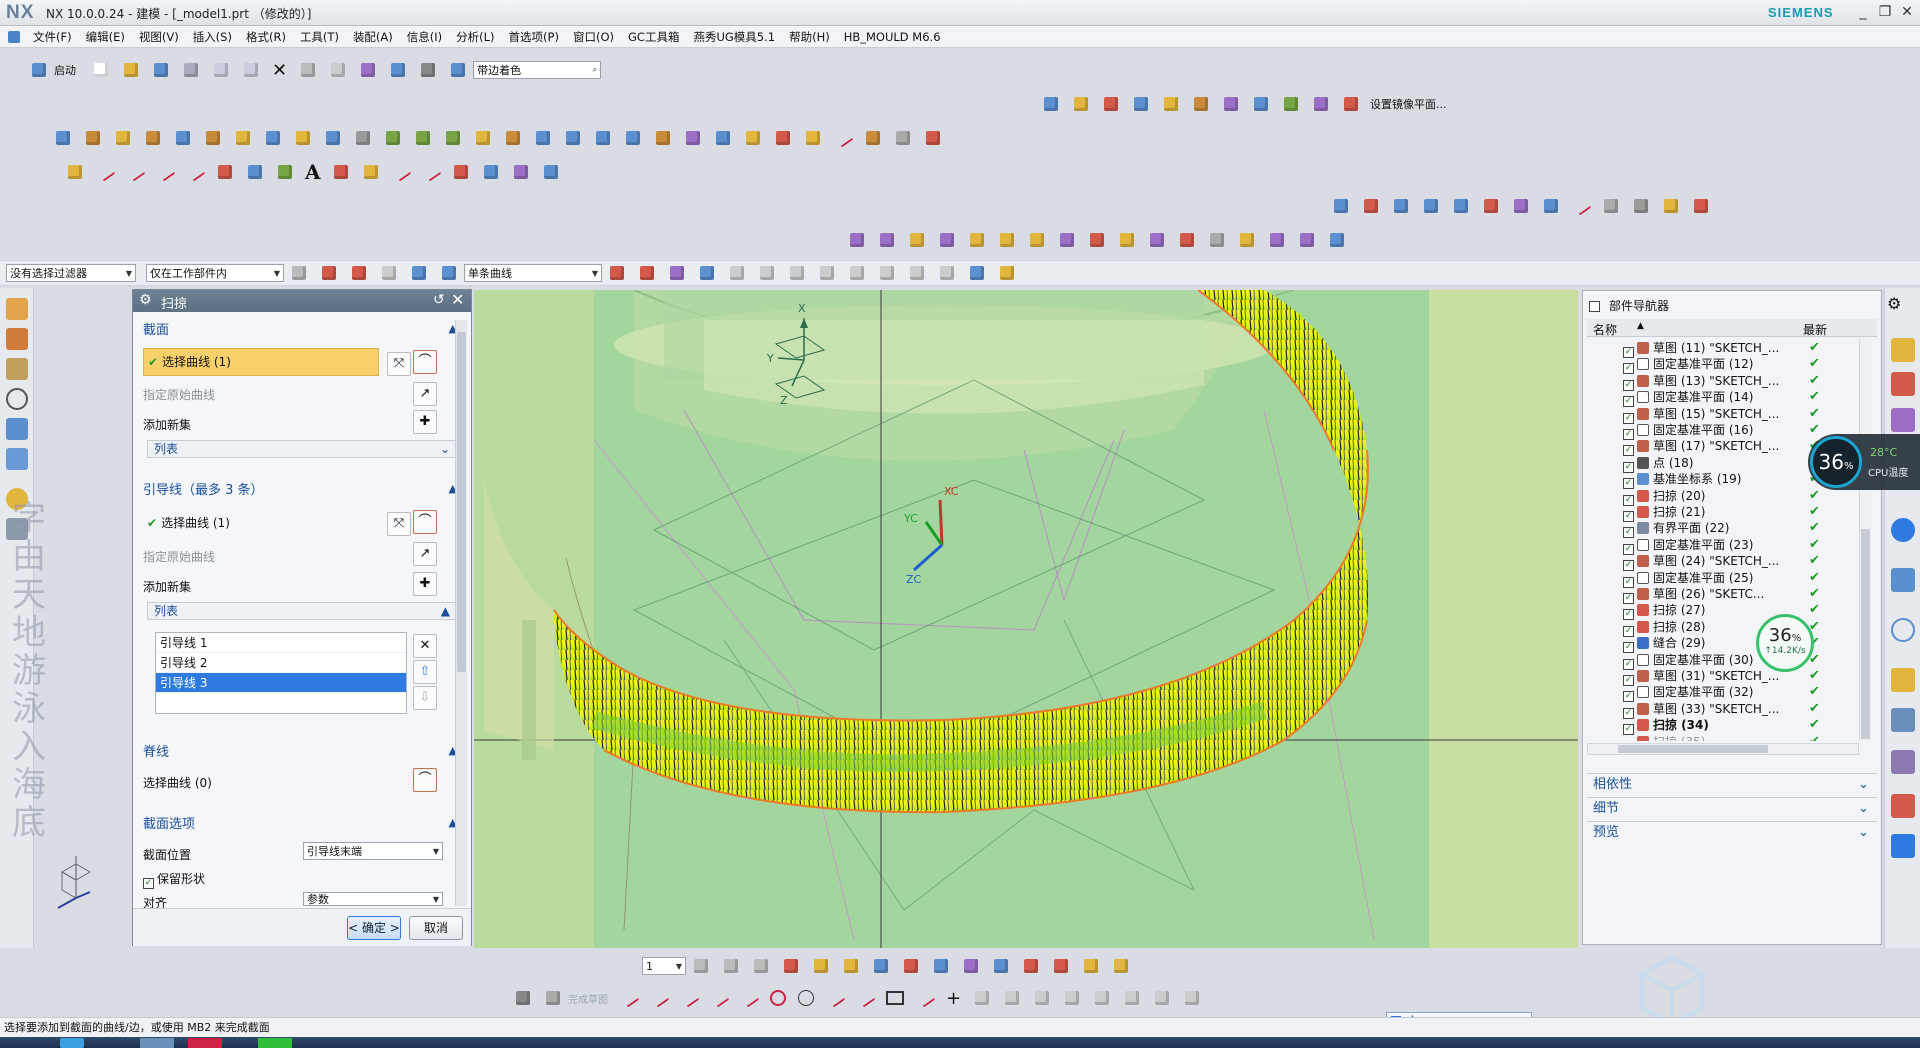 This screenshot has width=1920, height=1048. I want to click on offset-face-icon, so click(663, 138).